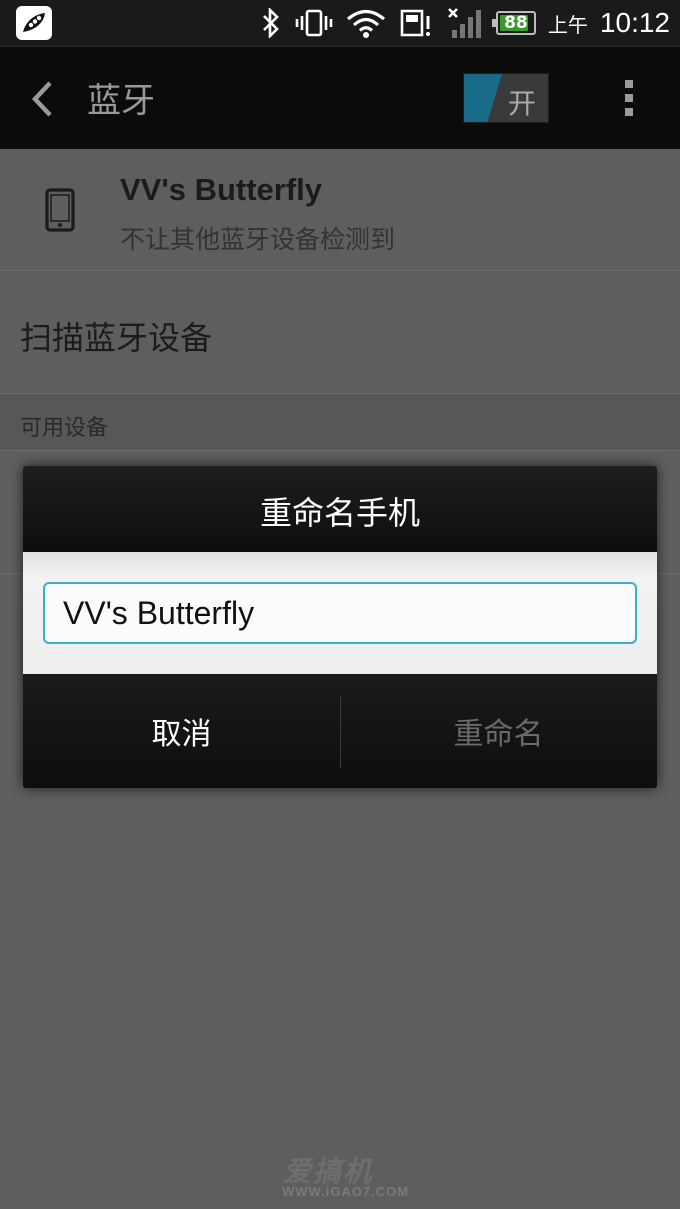  Describe the element at coordinates (121, 101) in the screenshot. I see `page-title: 蓝牙` at that location.